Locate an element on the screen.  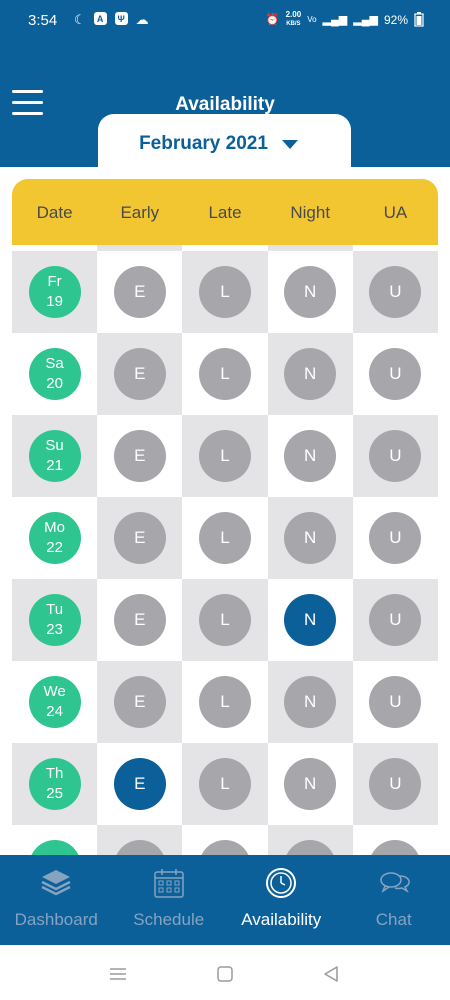
date-cell: Fr 19 is located at coordinates (55, 292).